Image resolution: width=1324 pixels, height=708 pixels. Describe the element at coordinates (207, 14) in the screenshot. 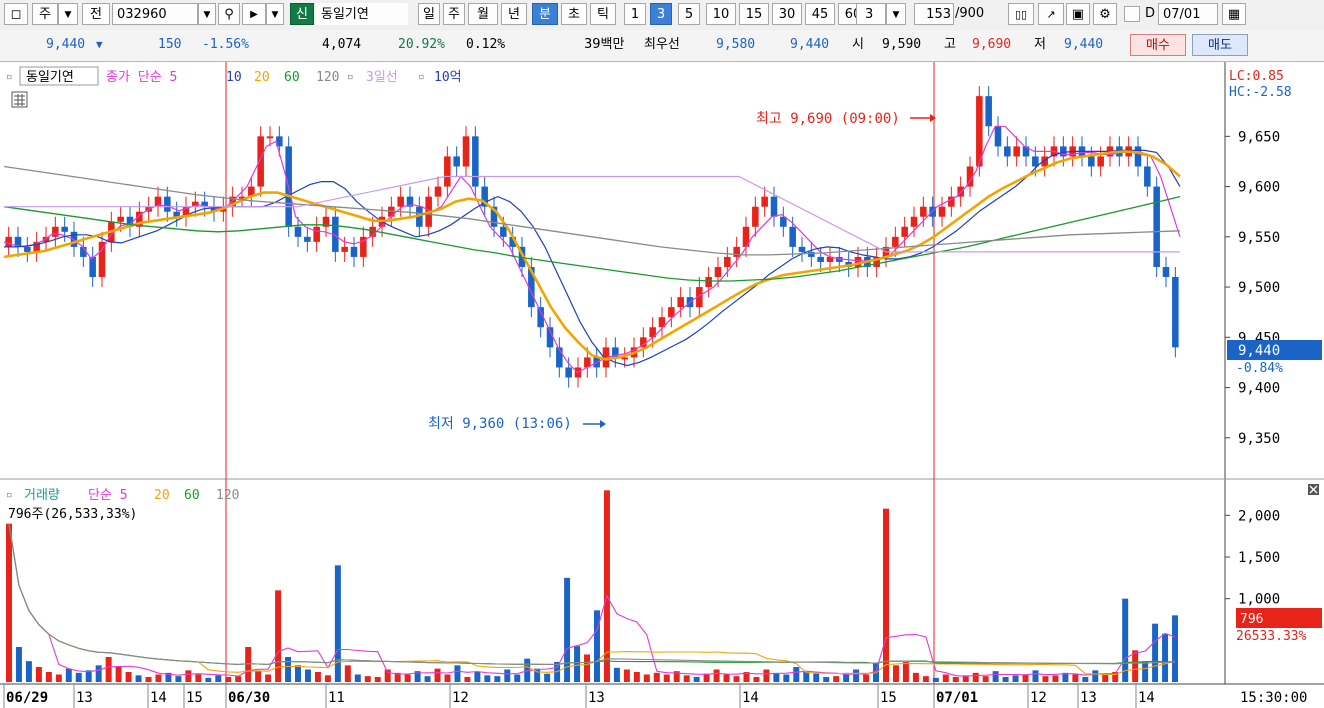

I see `code-dropdown-icon: ▼` at that location.